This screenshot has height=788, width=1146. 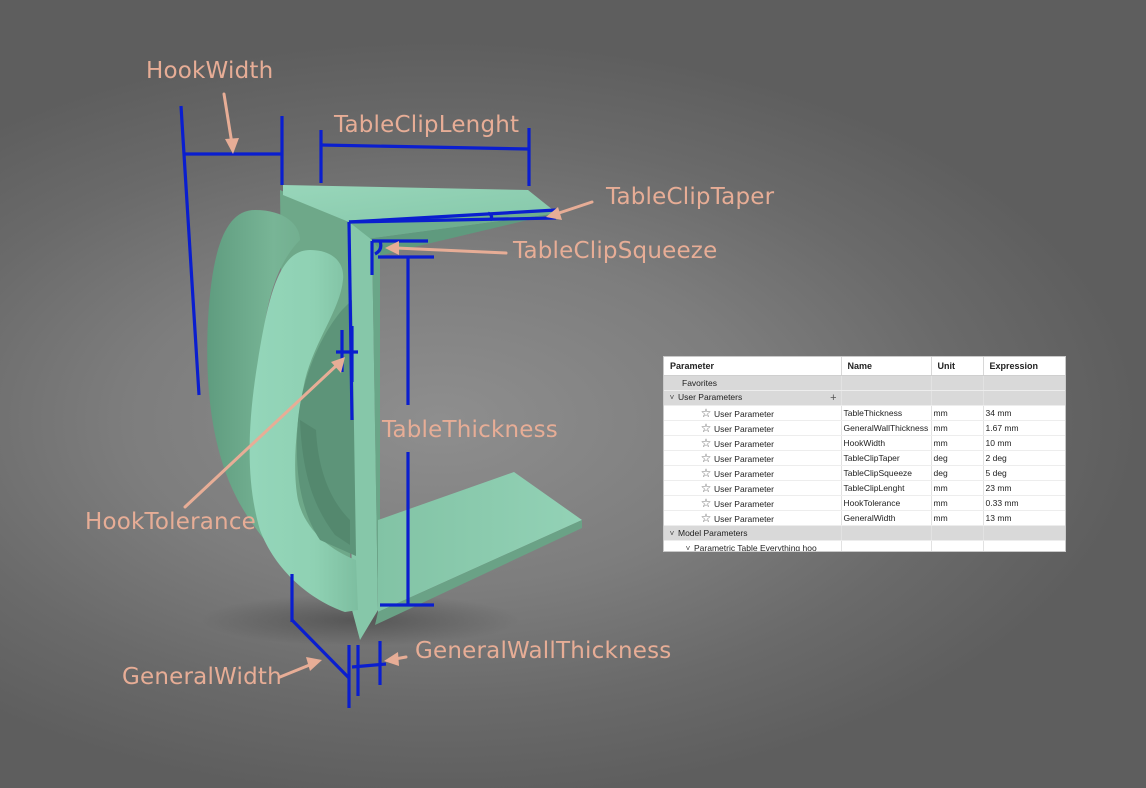 What do you see at coordinates (314, 664) in the screenshot?
I see `general-width-arrow-head` at bounding box center [314, 664].